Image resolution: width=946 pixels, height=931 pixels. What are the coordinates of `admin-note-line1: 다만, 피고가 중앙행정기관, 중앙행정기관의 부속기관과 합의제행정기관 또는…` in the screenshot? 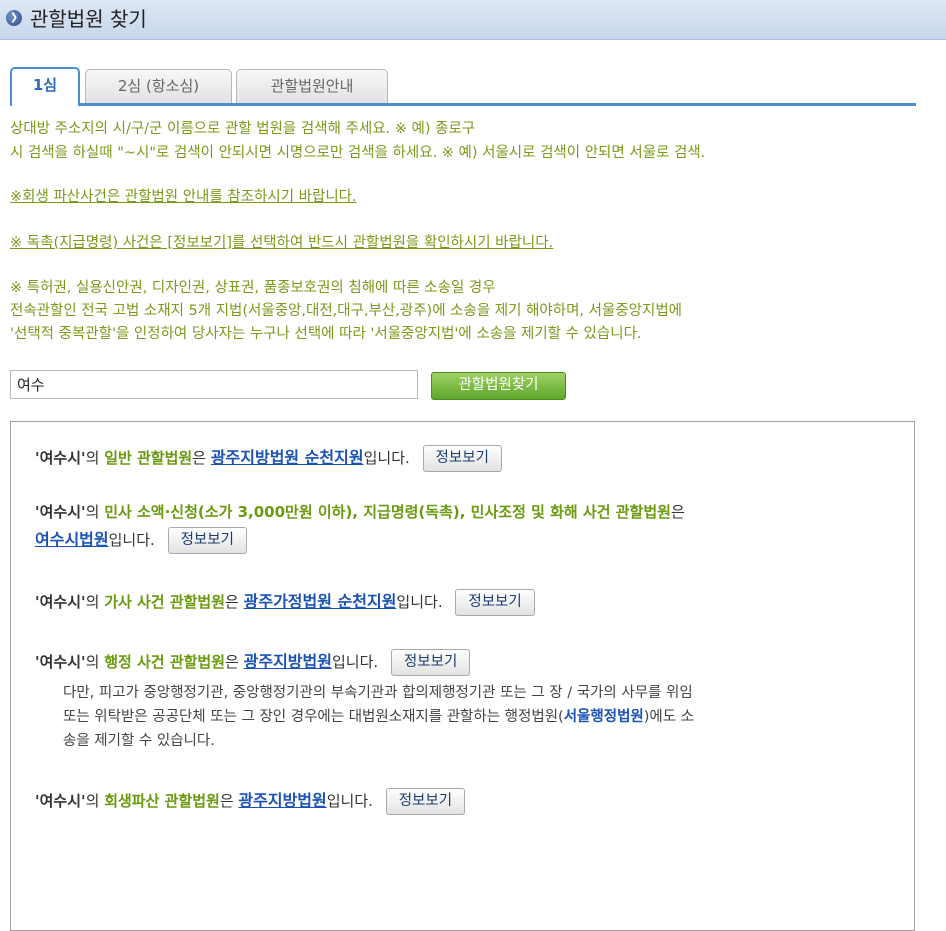 It's located at (378, 693).